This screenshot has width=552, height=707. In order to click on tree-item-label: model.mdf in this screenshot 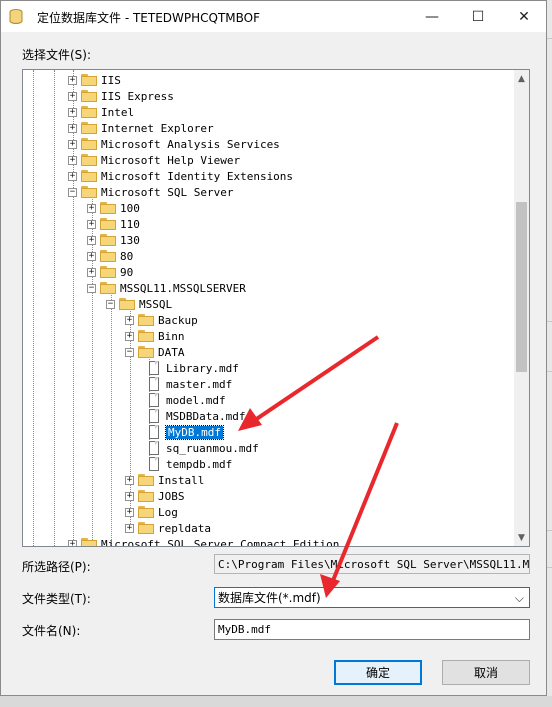, I will do `click(196, 400)`.